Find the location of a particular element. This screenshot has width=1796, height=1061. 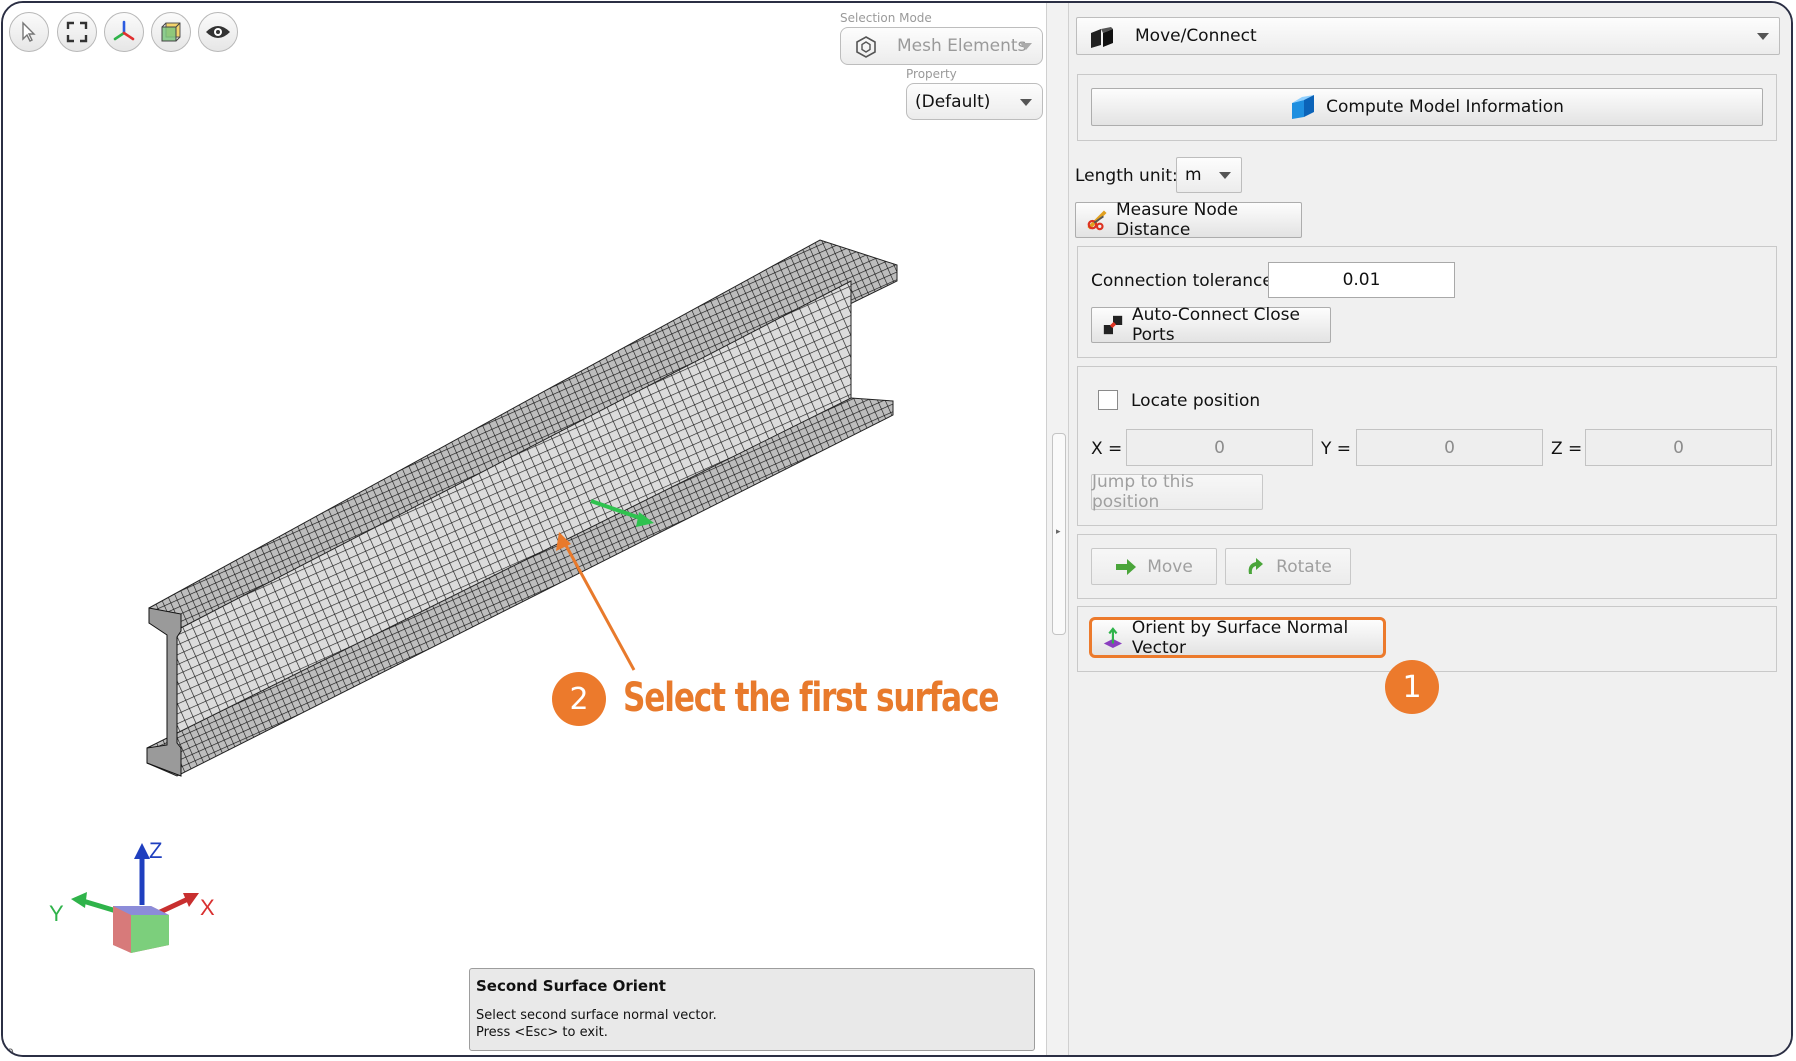

axis-y-label: Y is located at coordinates (56, 913).